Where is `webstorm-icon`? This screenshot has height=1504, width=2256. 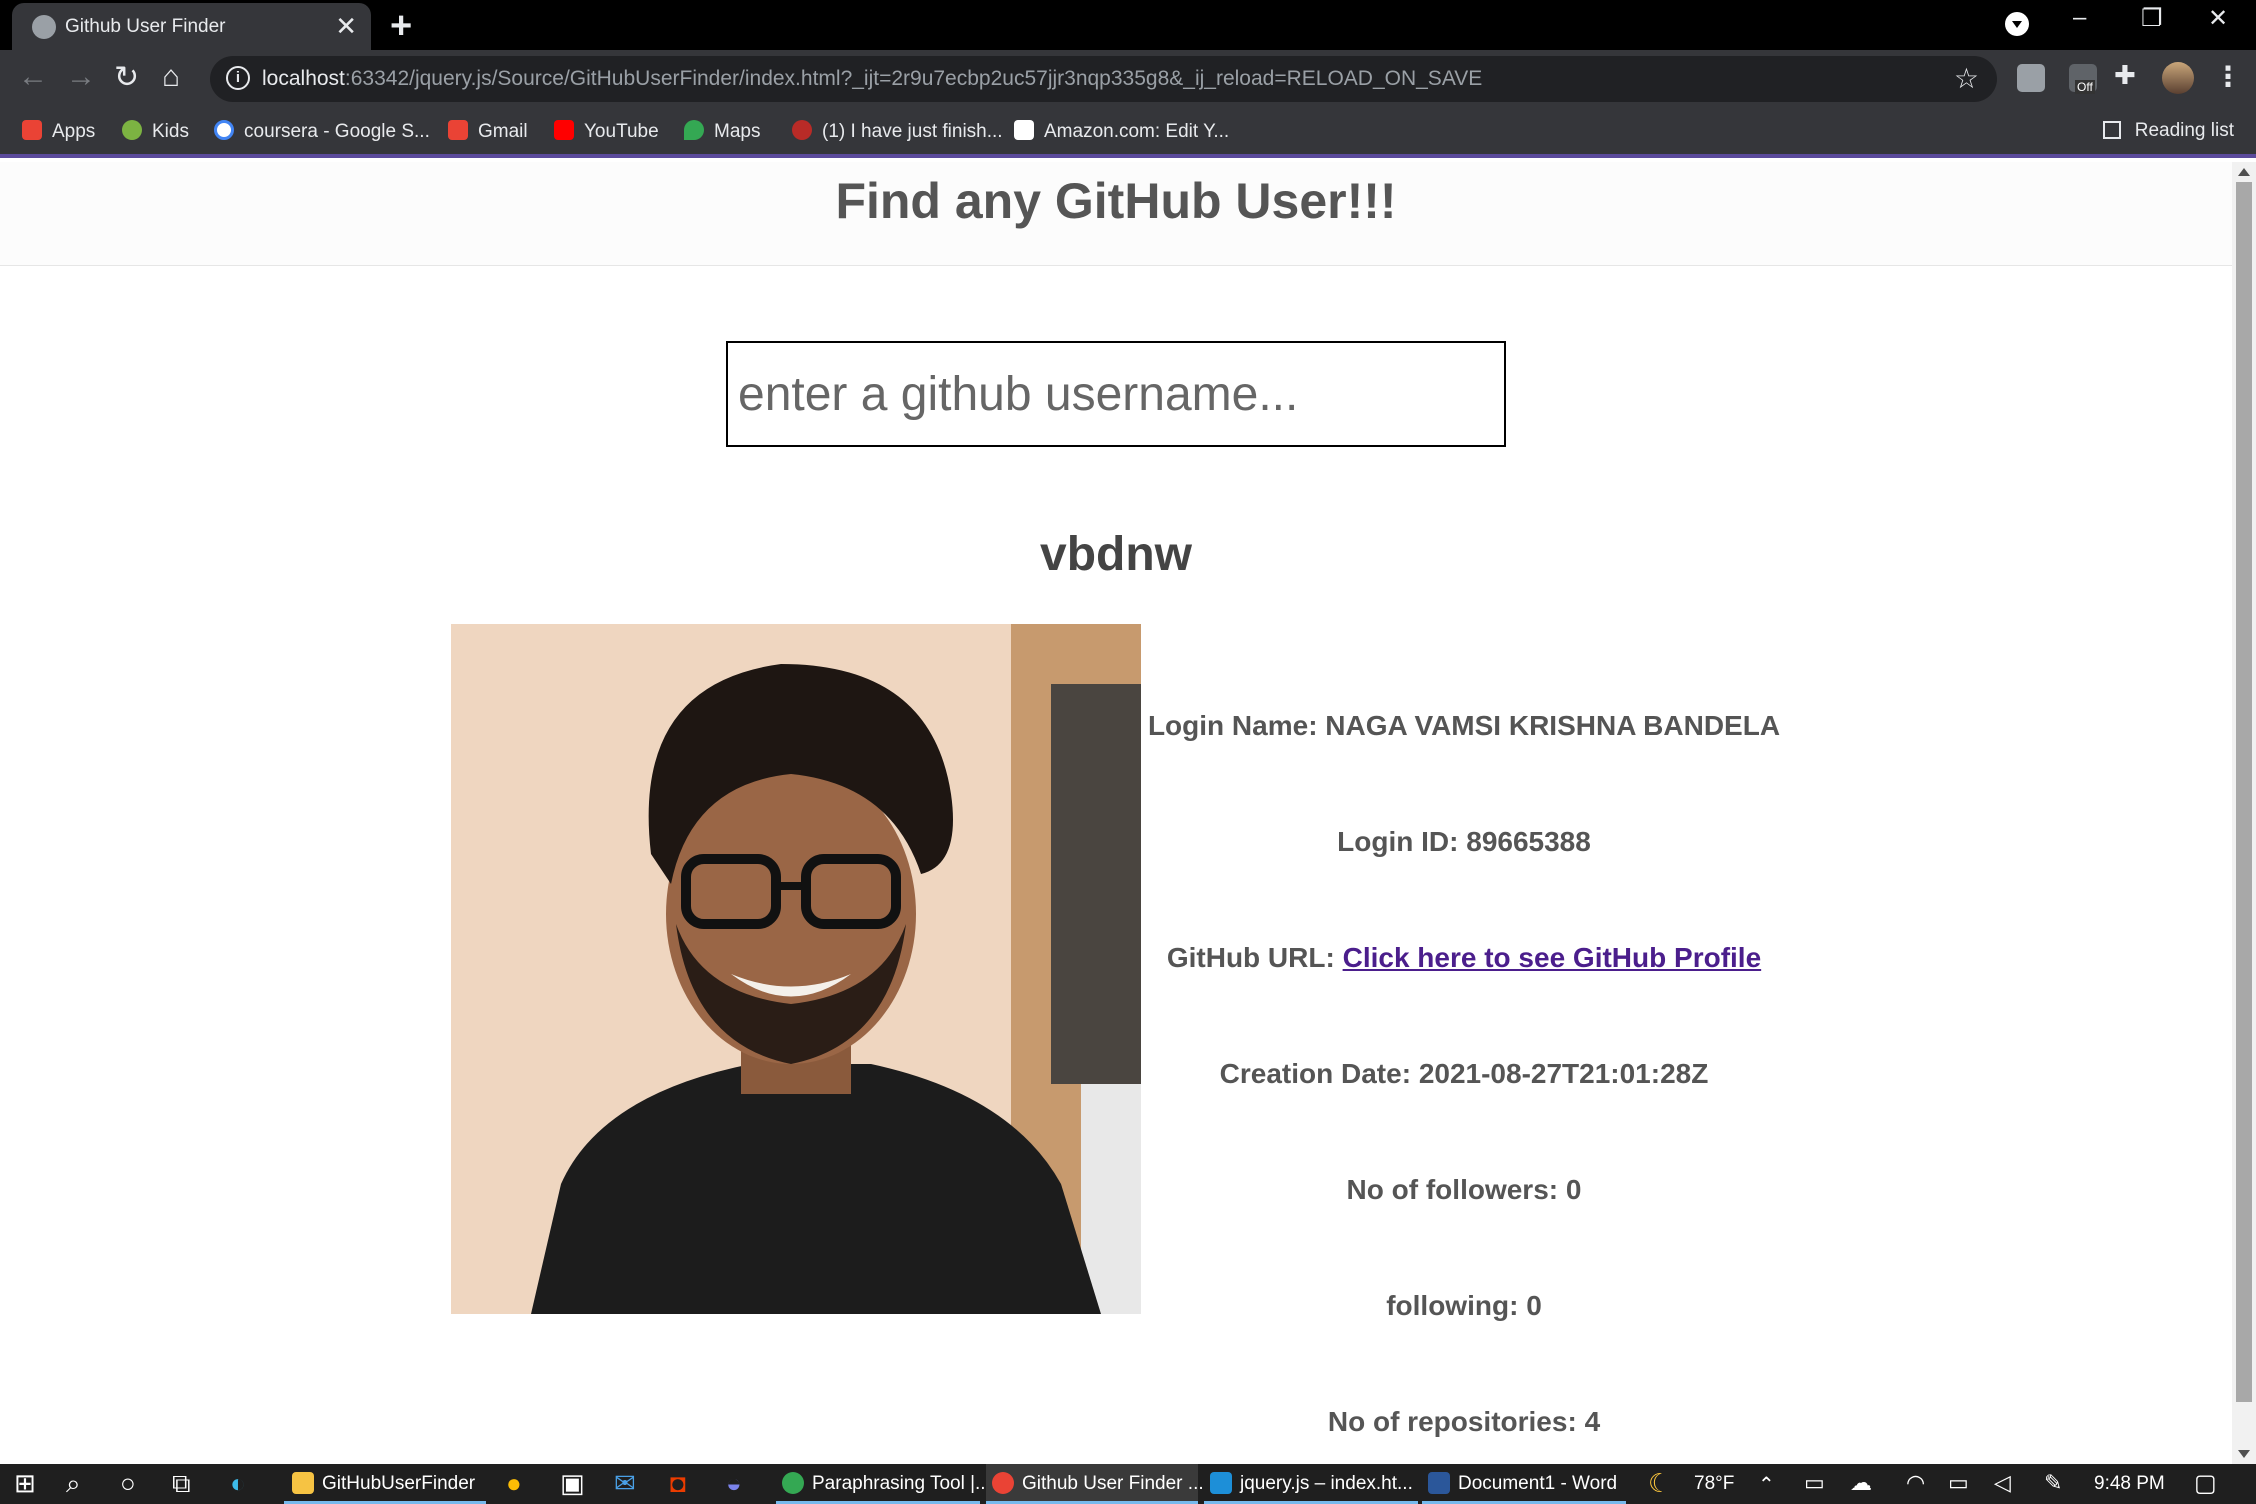
webstorm-icon is located at coordinates (1221, 1483).